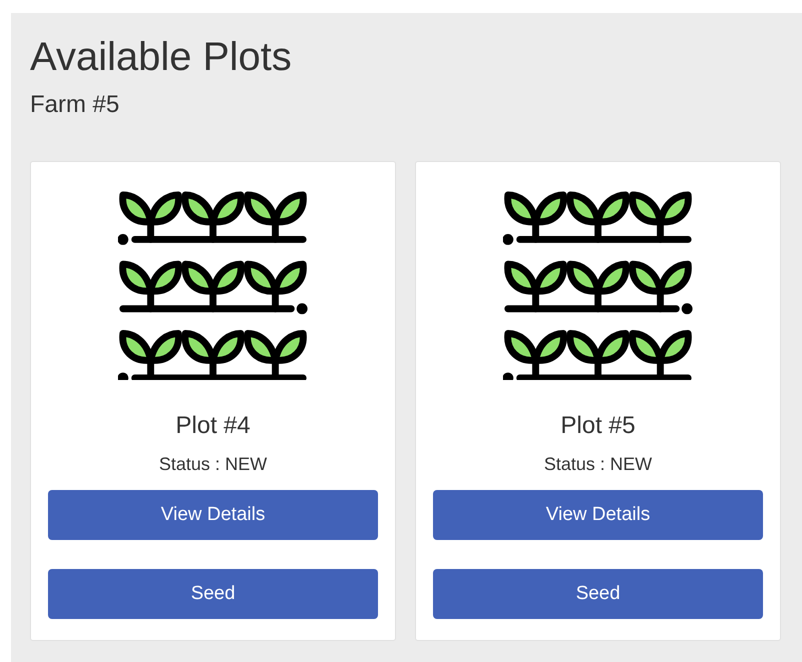 This screenshot has width=802, height=662. Describe the element at coordinates (75, 105) in the screenshot. I see `page-subtitle: Farm #5` at that location.